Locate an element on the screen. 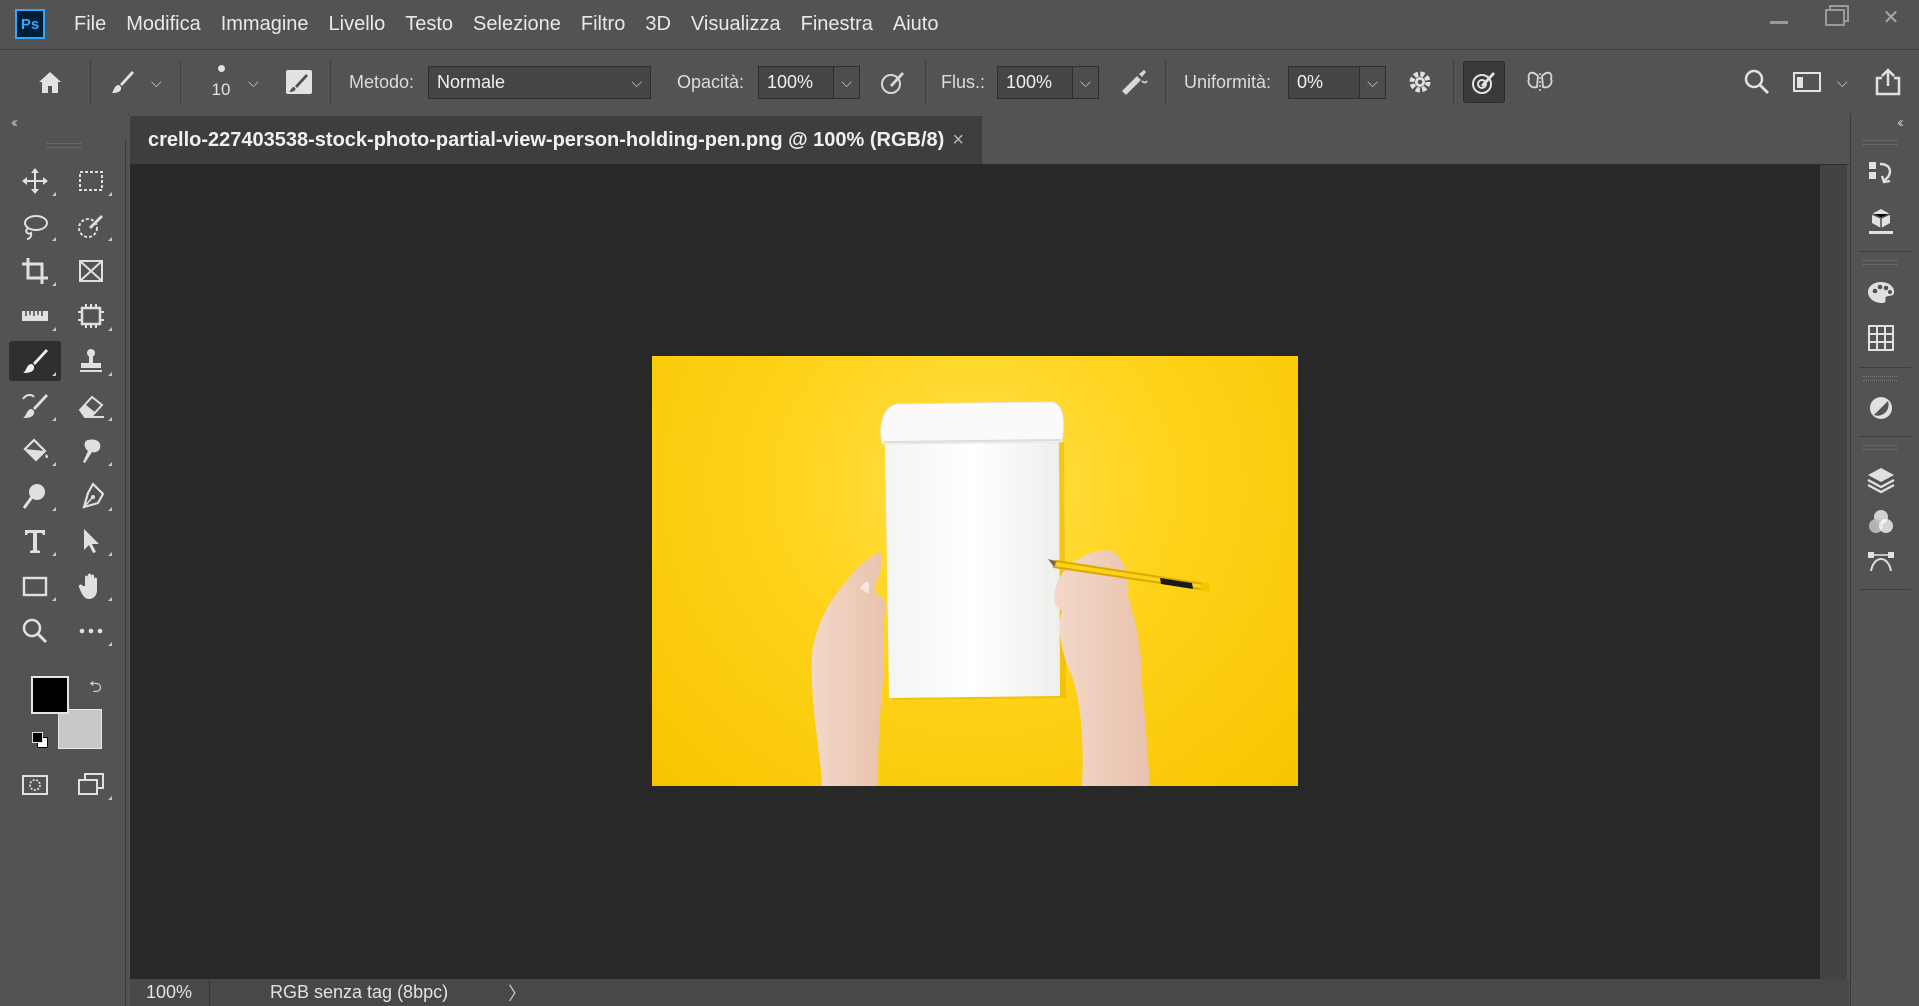 The image size is (1919, 1006). hand-tool is located at coordinates (91, 586).